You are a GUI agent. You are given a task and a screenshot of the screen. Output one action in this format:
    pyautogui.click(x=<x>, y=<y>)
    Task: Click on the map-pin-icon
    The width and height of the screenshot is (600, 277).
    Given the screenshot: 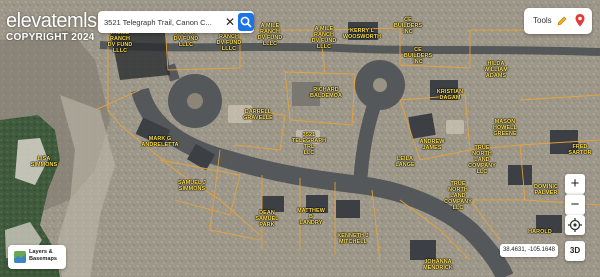 What is the action you would take?
    pyautogui.click(x=580, y=20)
    